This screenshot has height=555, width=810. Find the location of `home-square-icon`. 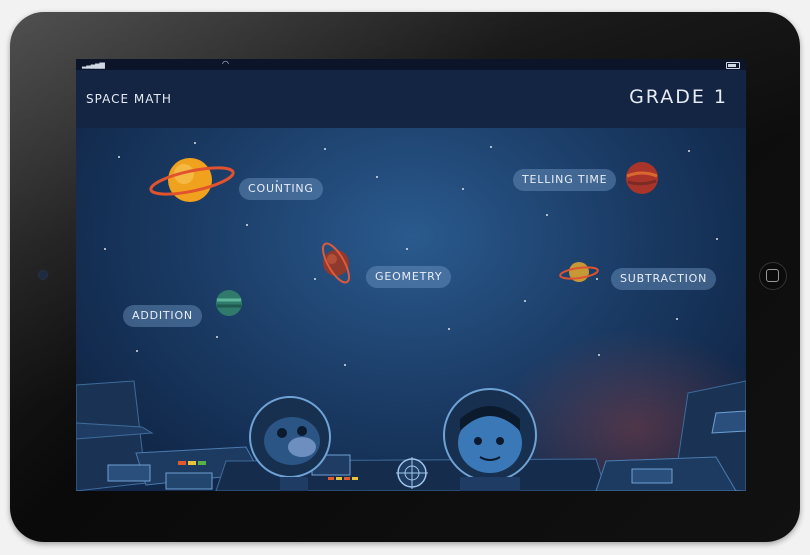

home-square-icon is located at coordinates (772, 275).